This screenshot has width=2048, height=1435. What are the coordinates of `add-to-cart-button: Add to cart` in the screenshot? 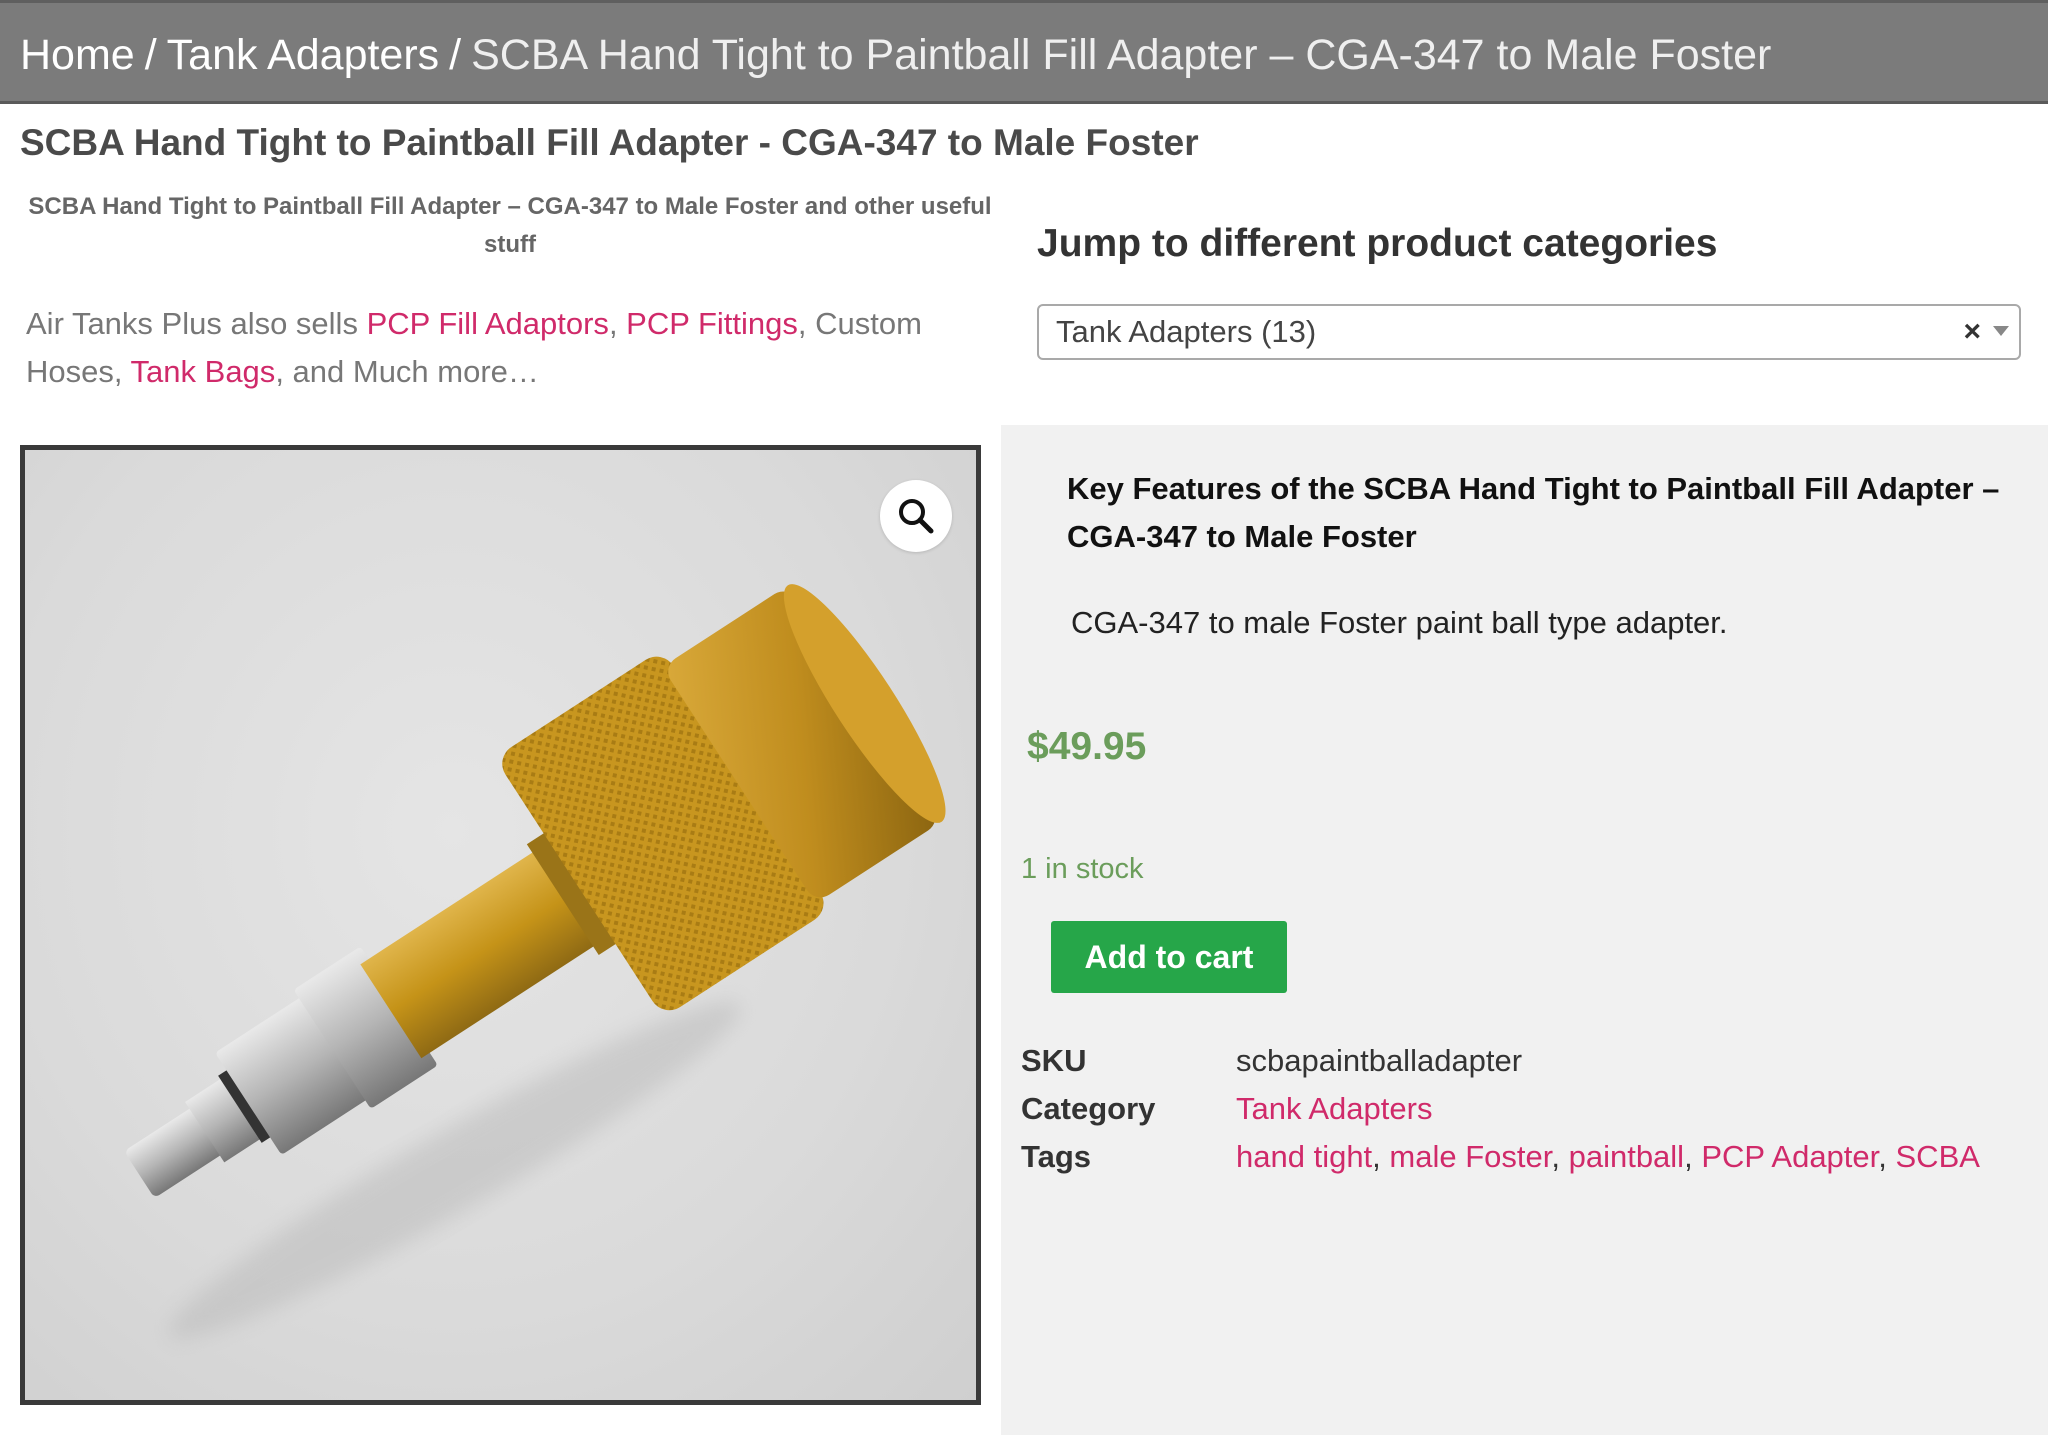 It's located at (1169, 957).